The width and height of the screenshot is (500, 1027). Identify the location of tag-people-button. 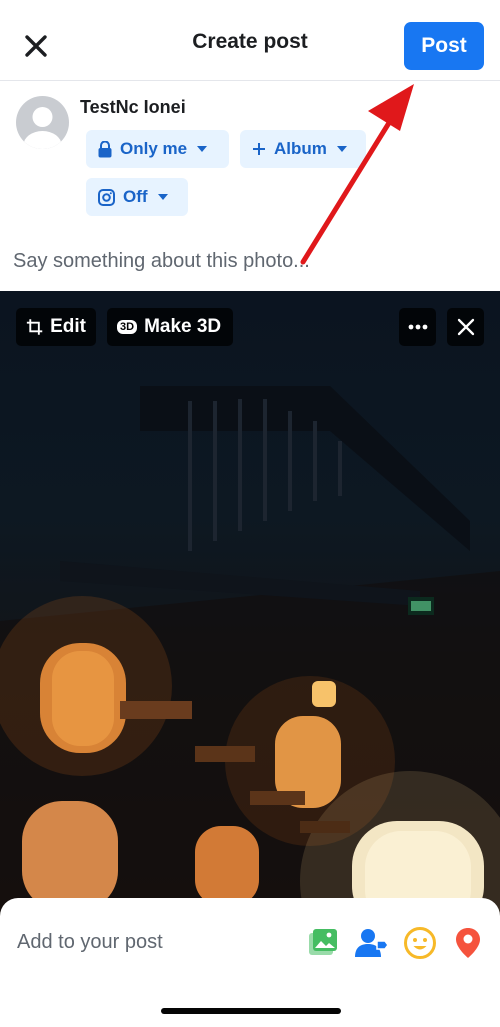
(372, 943).